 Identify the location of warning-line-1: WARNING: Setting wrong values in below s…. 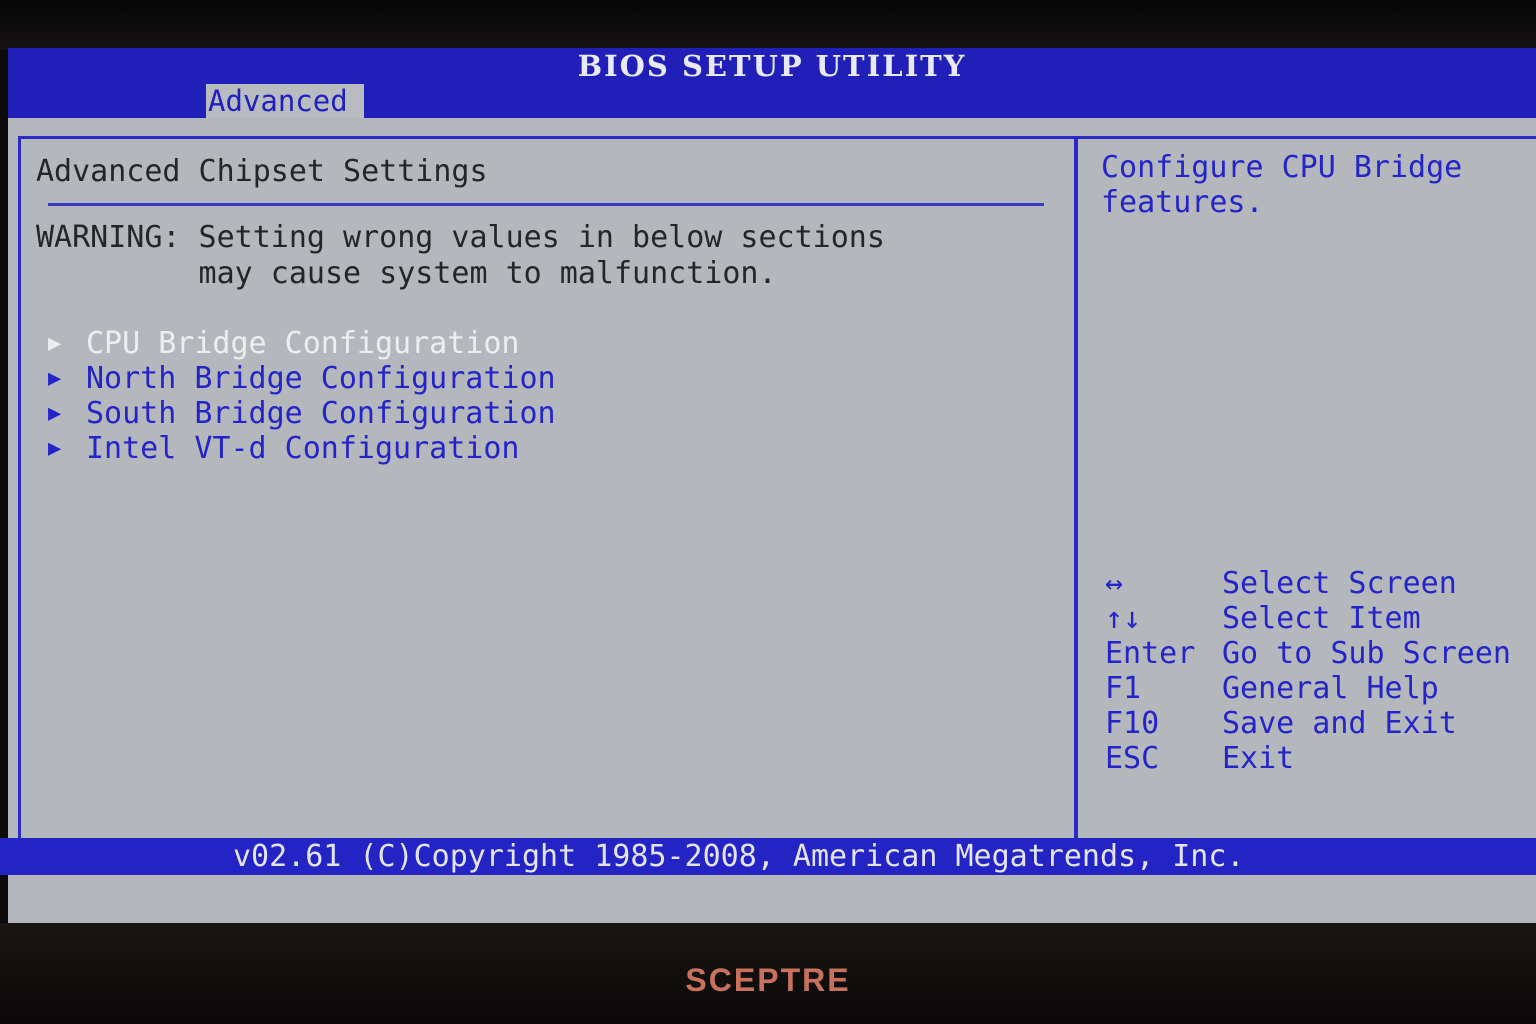
(460, 237).